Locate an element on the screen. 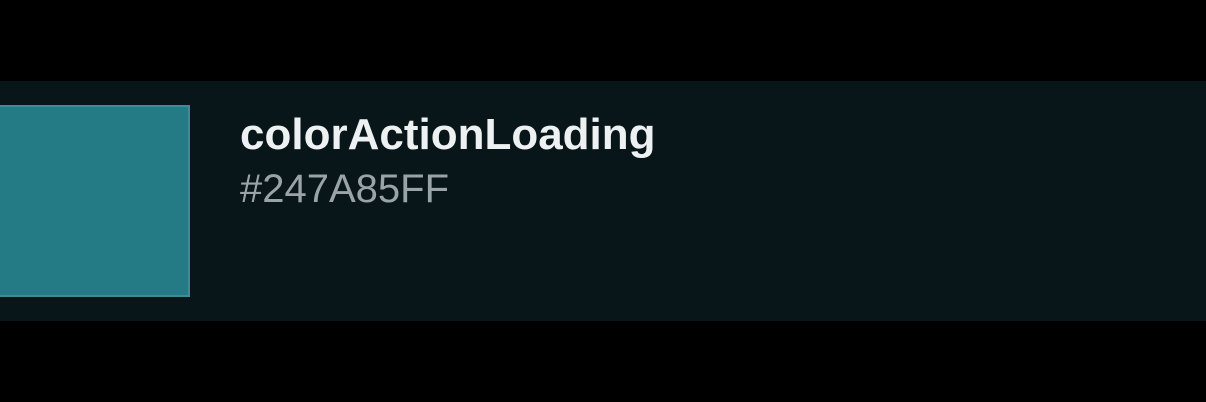 The width and height of the screenshot is (1206, 402). token-hex-value: #247A85FF is located at coordinates (345, 189).